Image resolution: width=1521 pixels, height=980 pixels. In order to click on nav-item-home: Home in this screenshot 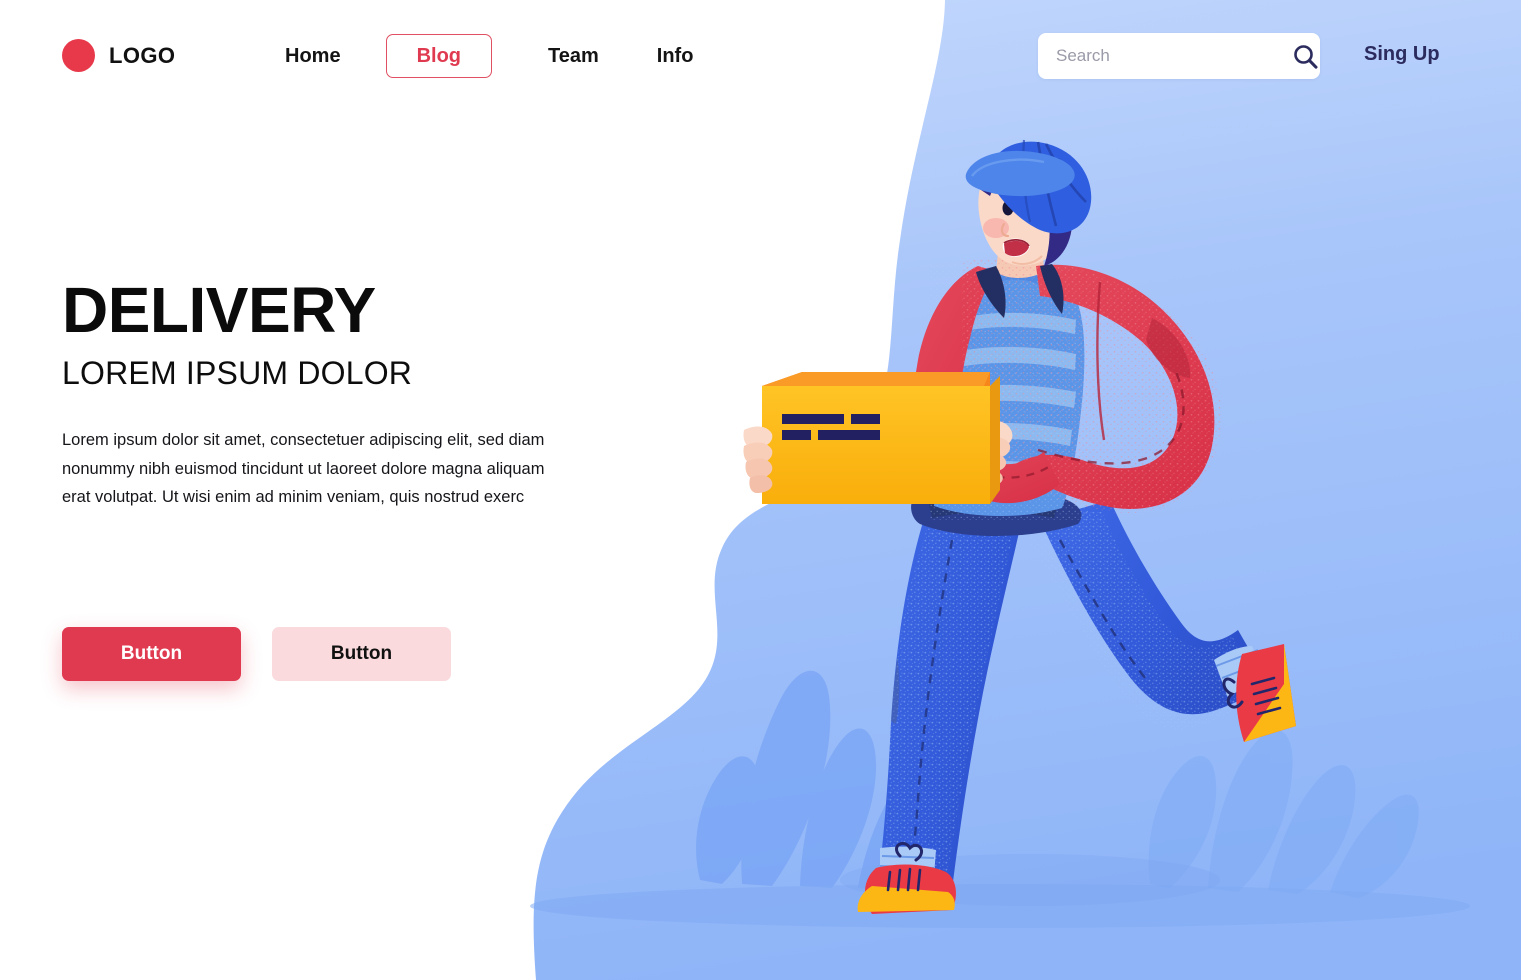, I will do `click(313, 56)`.